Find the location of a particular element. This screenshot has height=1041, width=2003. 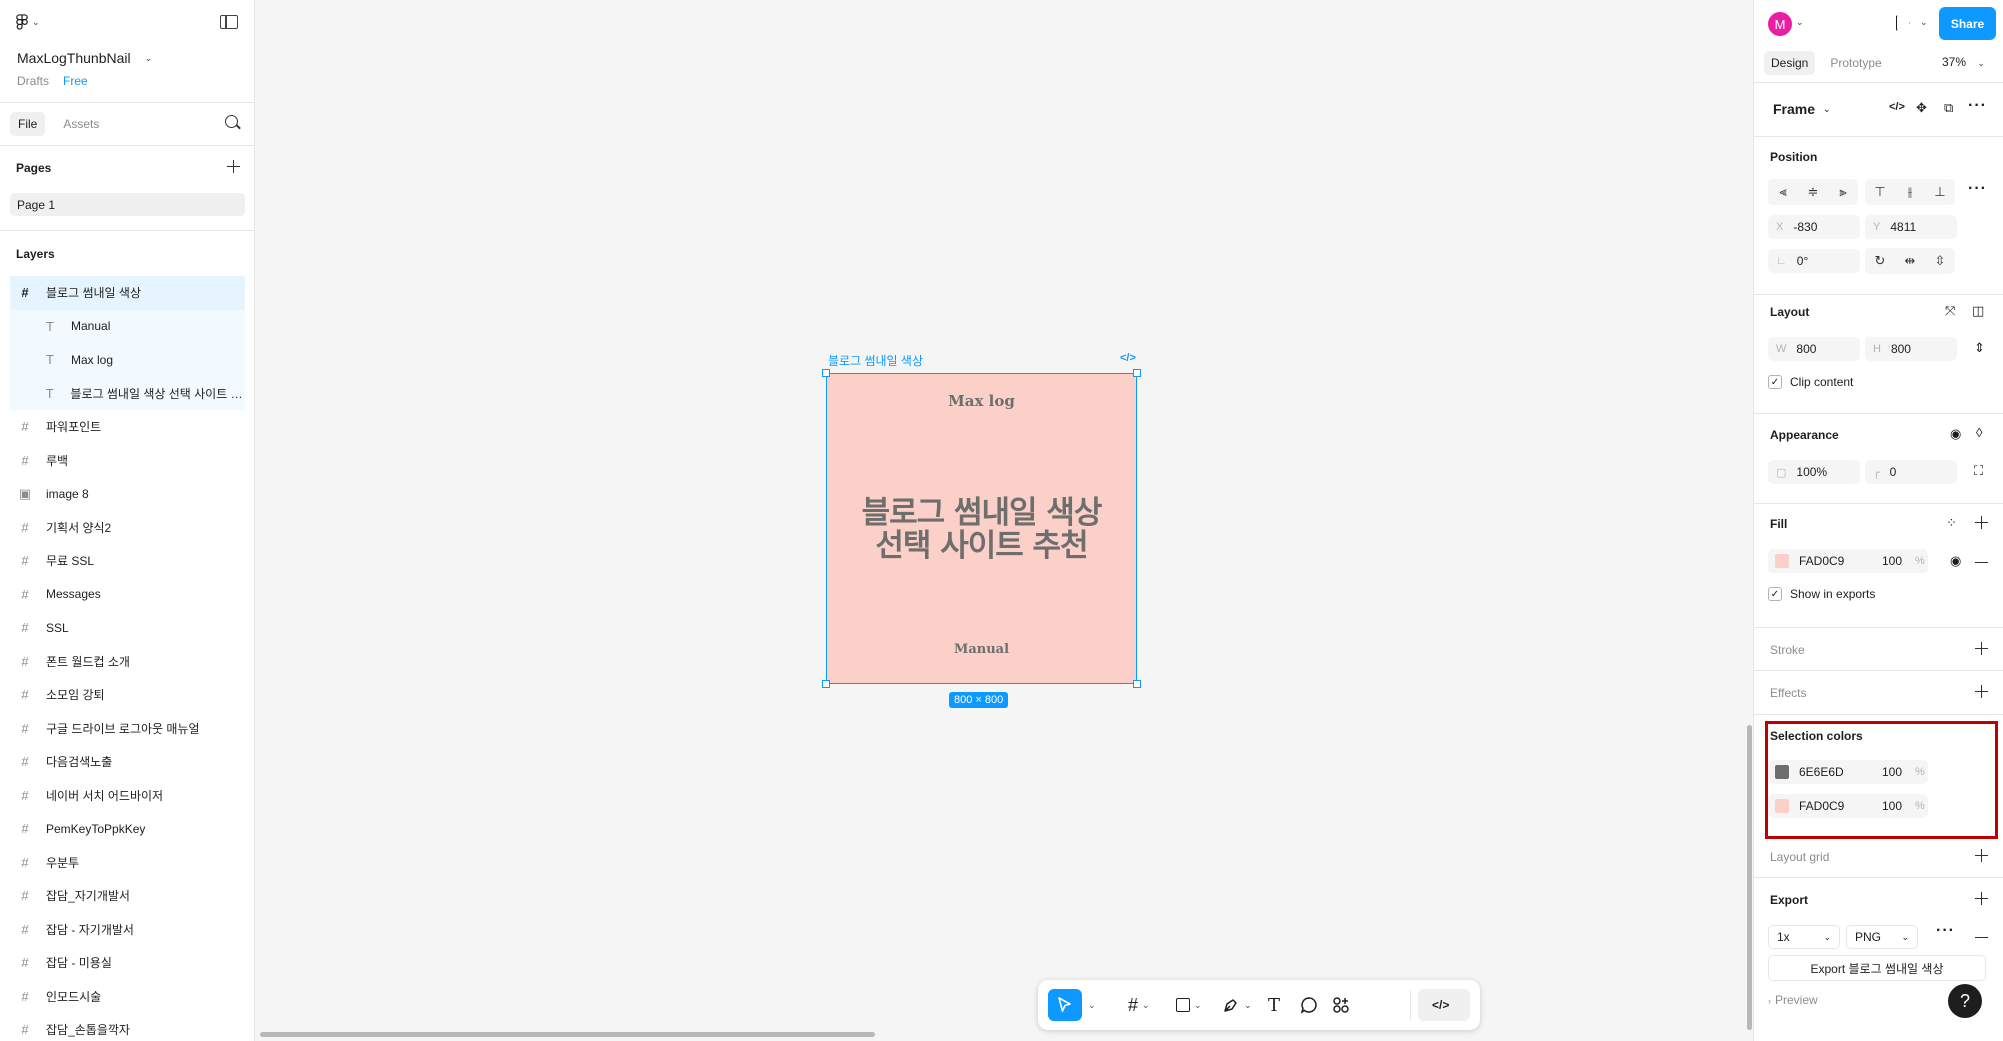

layer-item: # 소모임 강퇴 is located at coordinates (127, 695).